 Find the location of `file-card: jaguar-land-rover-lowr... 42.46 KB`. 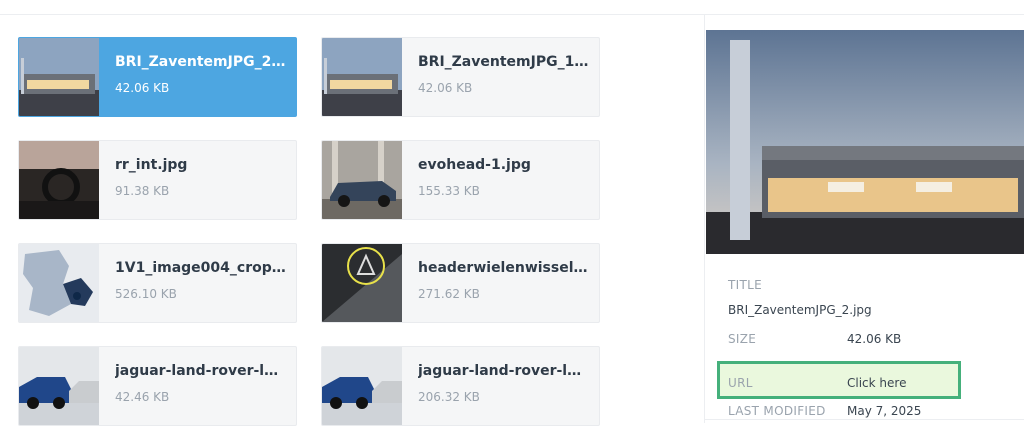

file-card: jaguar-land-rover-lowr... 42.46 KB is located at coordinates (157, 386).